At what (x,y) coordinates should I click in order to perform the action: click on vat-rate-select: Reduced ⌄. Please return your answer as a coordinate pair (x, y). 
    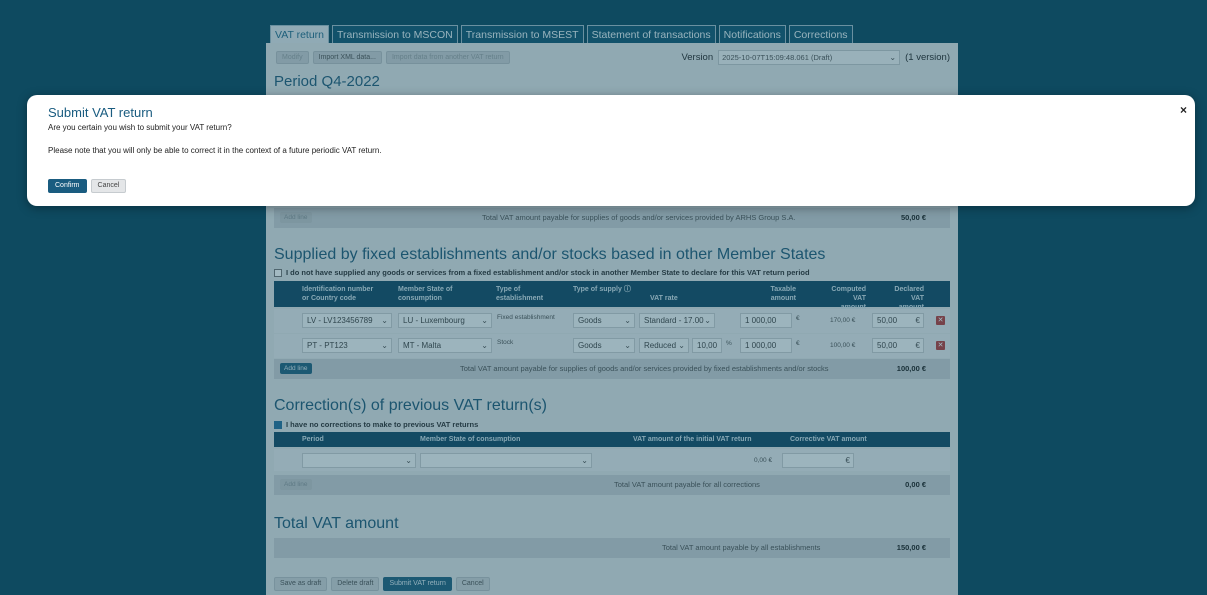
    Looking at the image, I should click on (664, 345).